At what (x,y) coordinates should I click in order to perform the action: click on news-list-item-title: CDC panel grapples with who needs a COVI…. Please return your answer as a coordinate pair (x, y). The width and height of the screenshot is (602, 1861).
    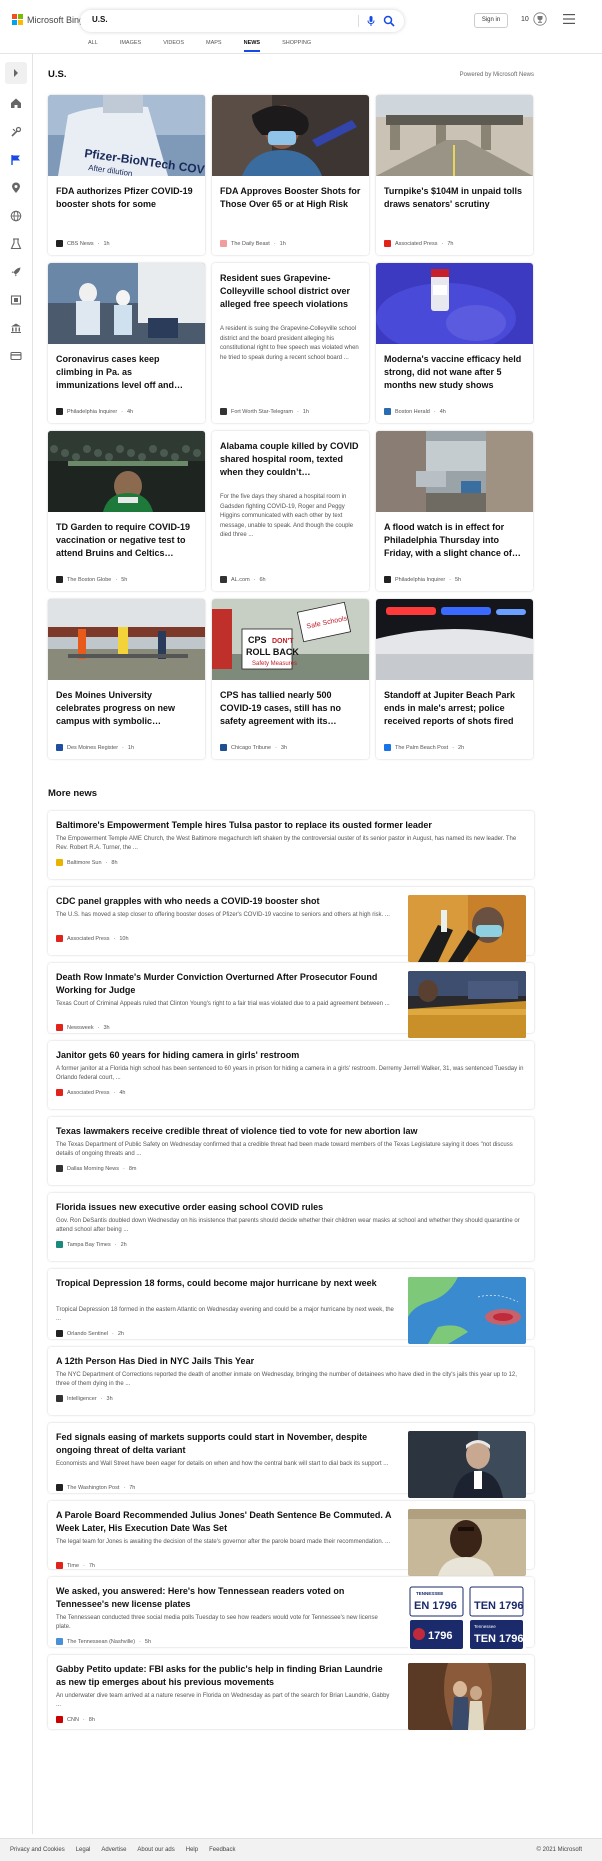
    Looking at the image, I should click on (225, 901).